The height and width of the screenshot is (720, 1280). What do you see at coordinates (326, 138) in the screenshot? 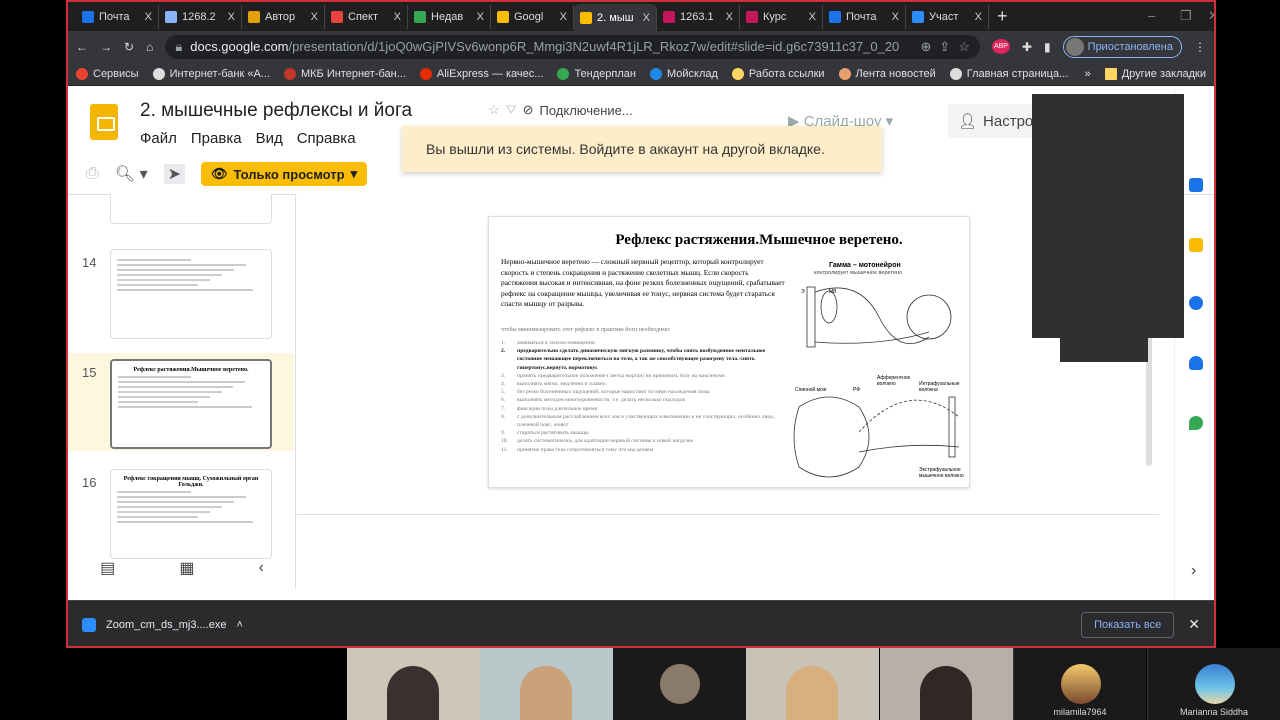
I see `menu-help: Справка` at bounding box center [326, 138].